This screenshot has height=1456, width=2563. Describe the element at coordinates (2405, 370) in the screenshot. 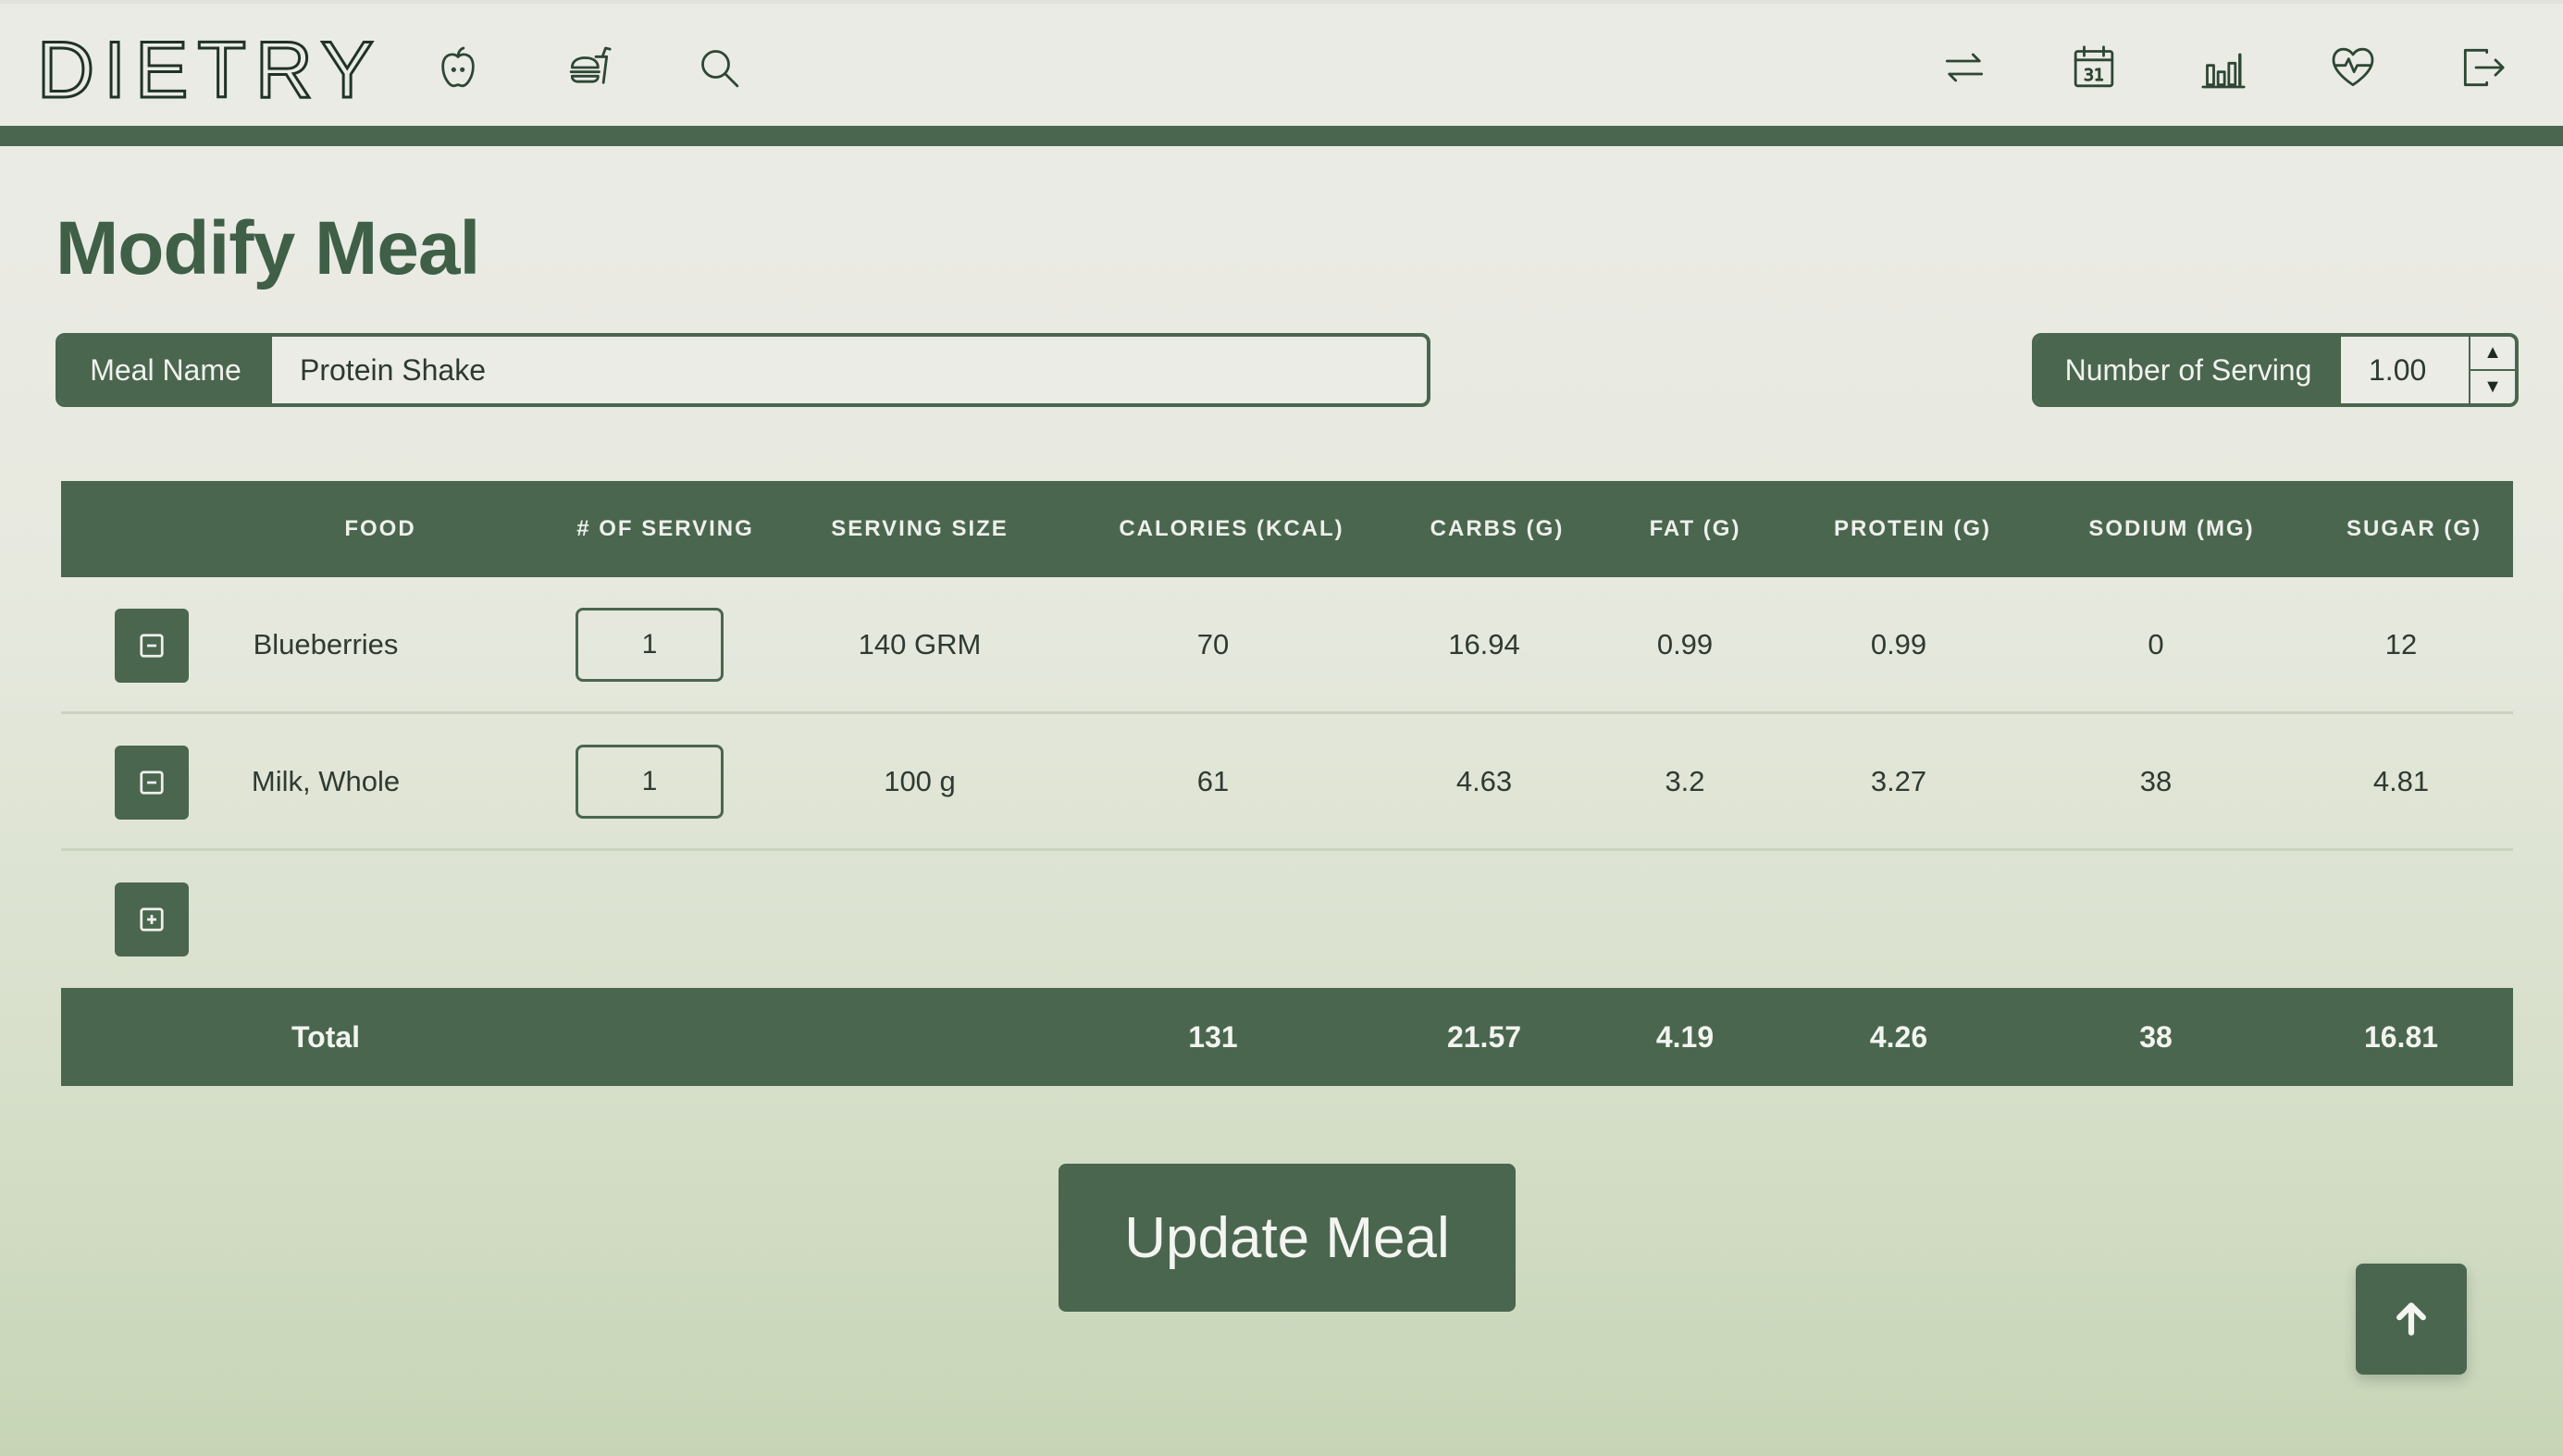

I see `number-of-serving-input` at that location.